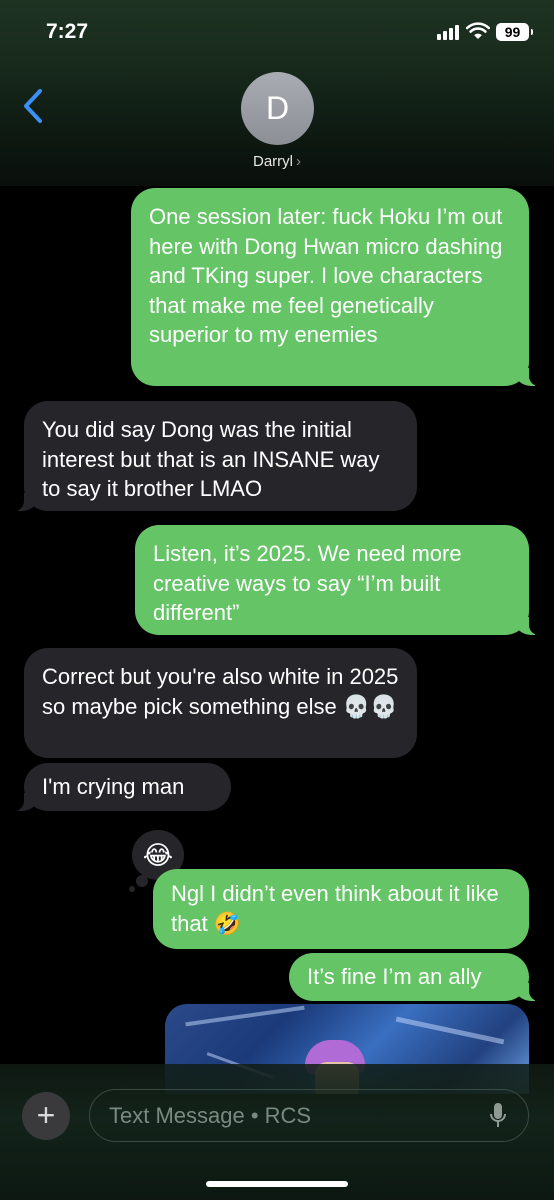 This screenshot has width=554, height=1200. What do you see at coordinates (298, 161) in the screenshot?
I see `chevron-right-icon: ›` at bounding box center [298, 161].